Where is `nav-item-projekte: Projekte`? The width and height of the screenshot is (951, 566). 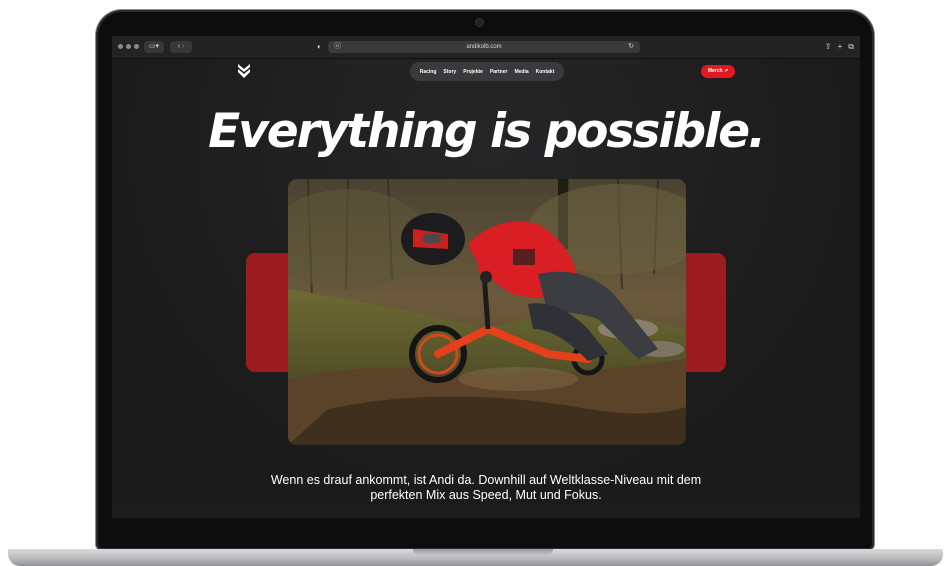 nav-item-projekte: Projekte is located at coordinates (473, 72).